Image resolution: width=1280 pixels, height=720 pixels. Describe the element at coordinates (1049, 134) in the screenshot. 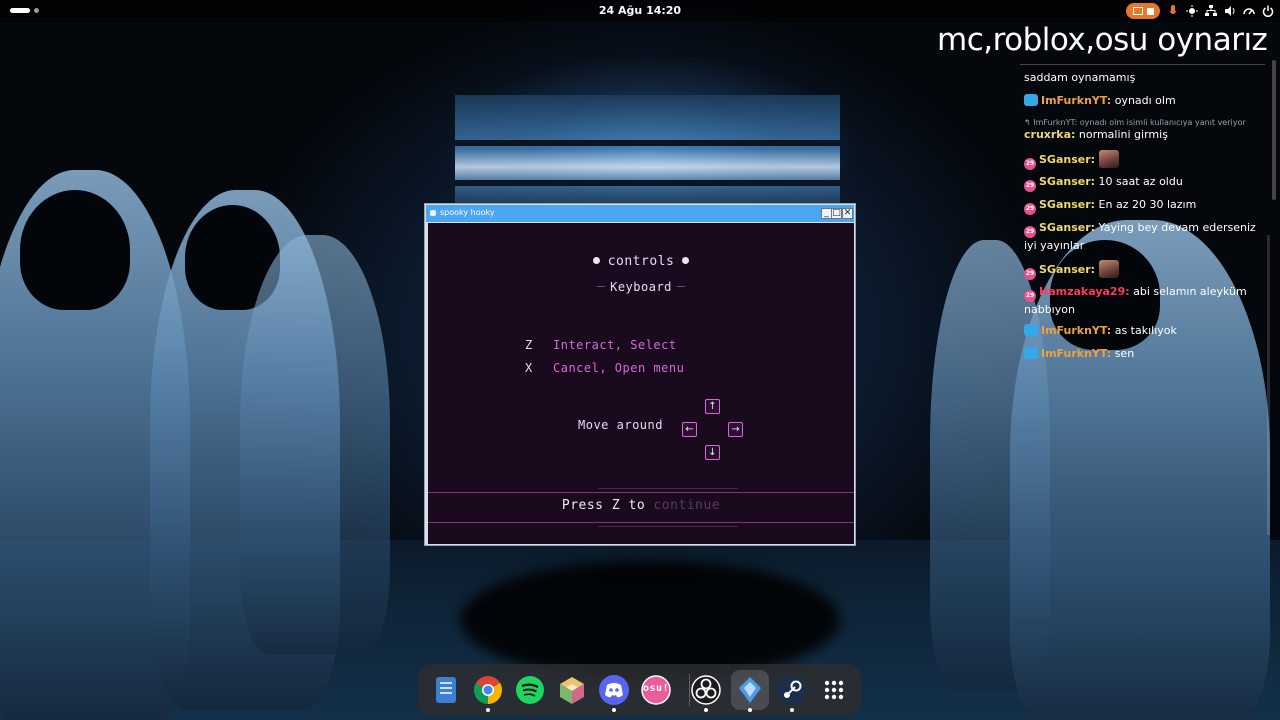

I see `chat-username: cruxrka:` at that location.